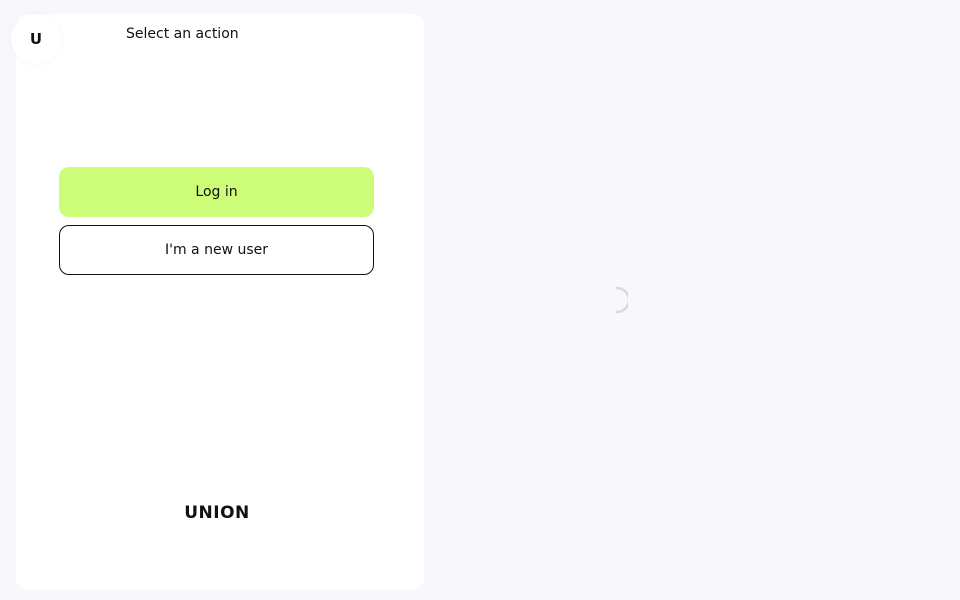  I want to click on new-user-button-label: I'm a new user, so click(216, 250).